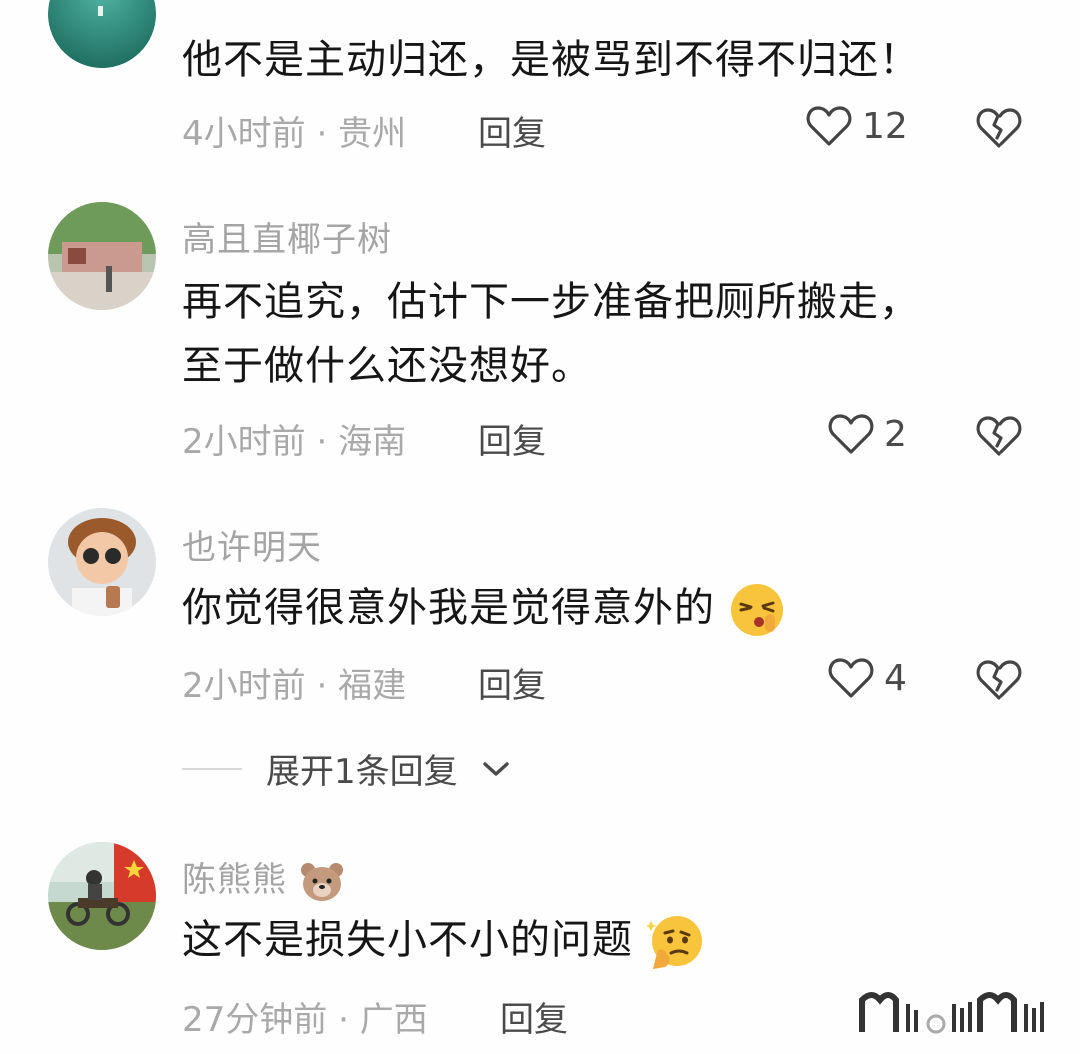 The height and width of the screenshot is (1054, 1080). I want to click on chevron-down-icon, so click(495, 768).